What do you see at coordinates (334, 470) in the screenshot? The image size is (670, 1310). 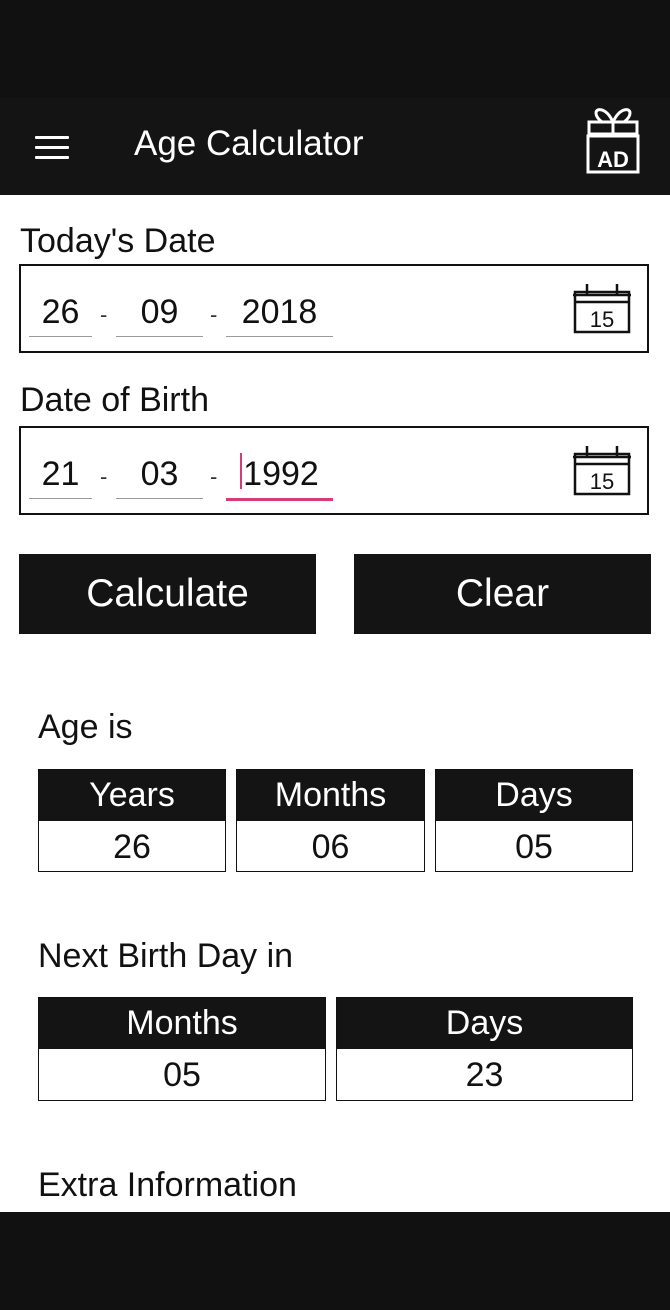 I see `date-of-birth-box: 21 - 03 - 1992 15` at bounding box center [334, 470].